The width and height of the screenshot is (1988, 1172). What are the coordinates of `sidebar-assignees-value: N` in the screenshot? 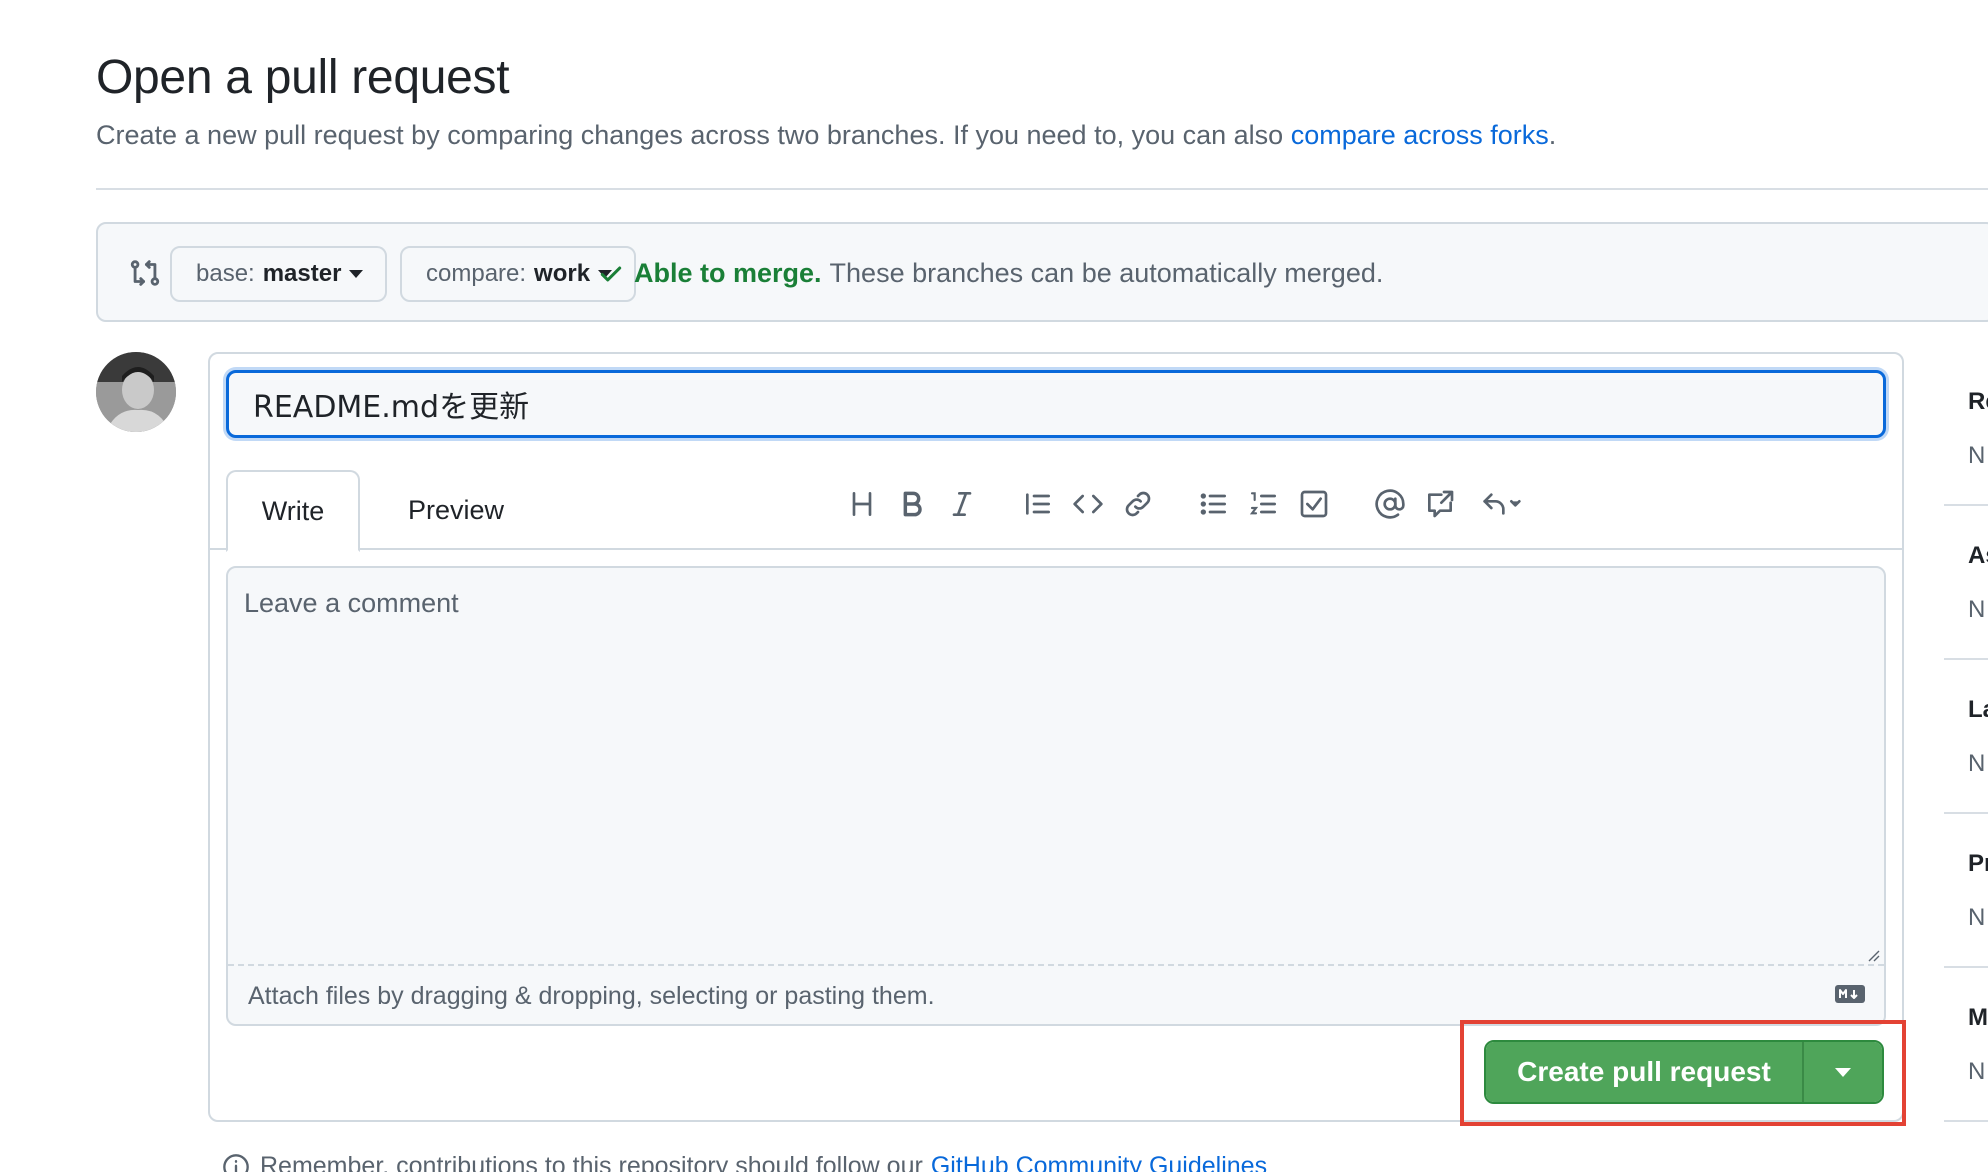 It's located at (1977, 609).